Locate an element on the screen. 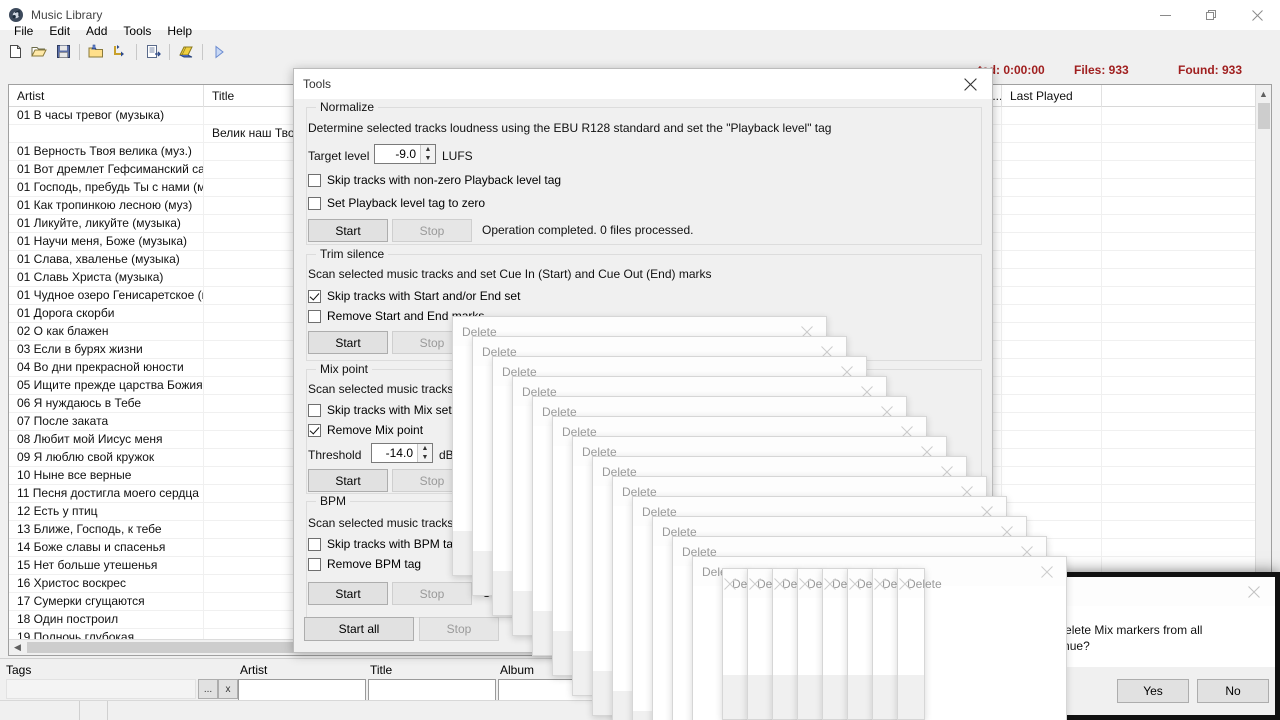  table-cell: 12 Есть у птиц is located at coordinates (106, 511).